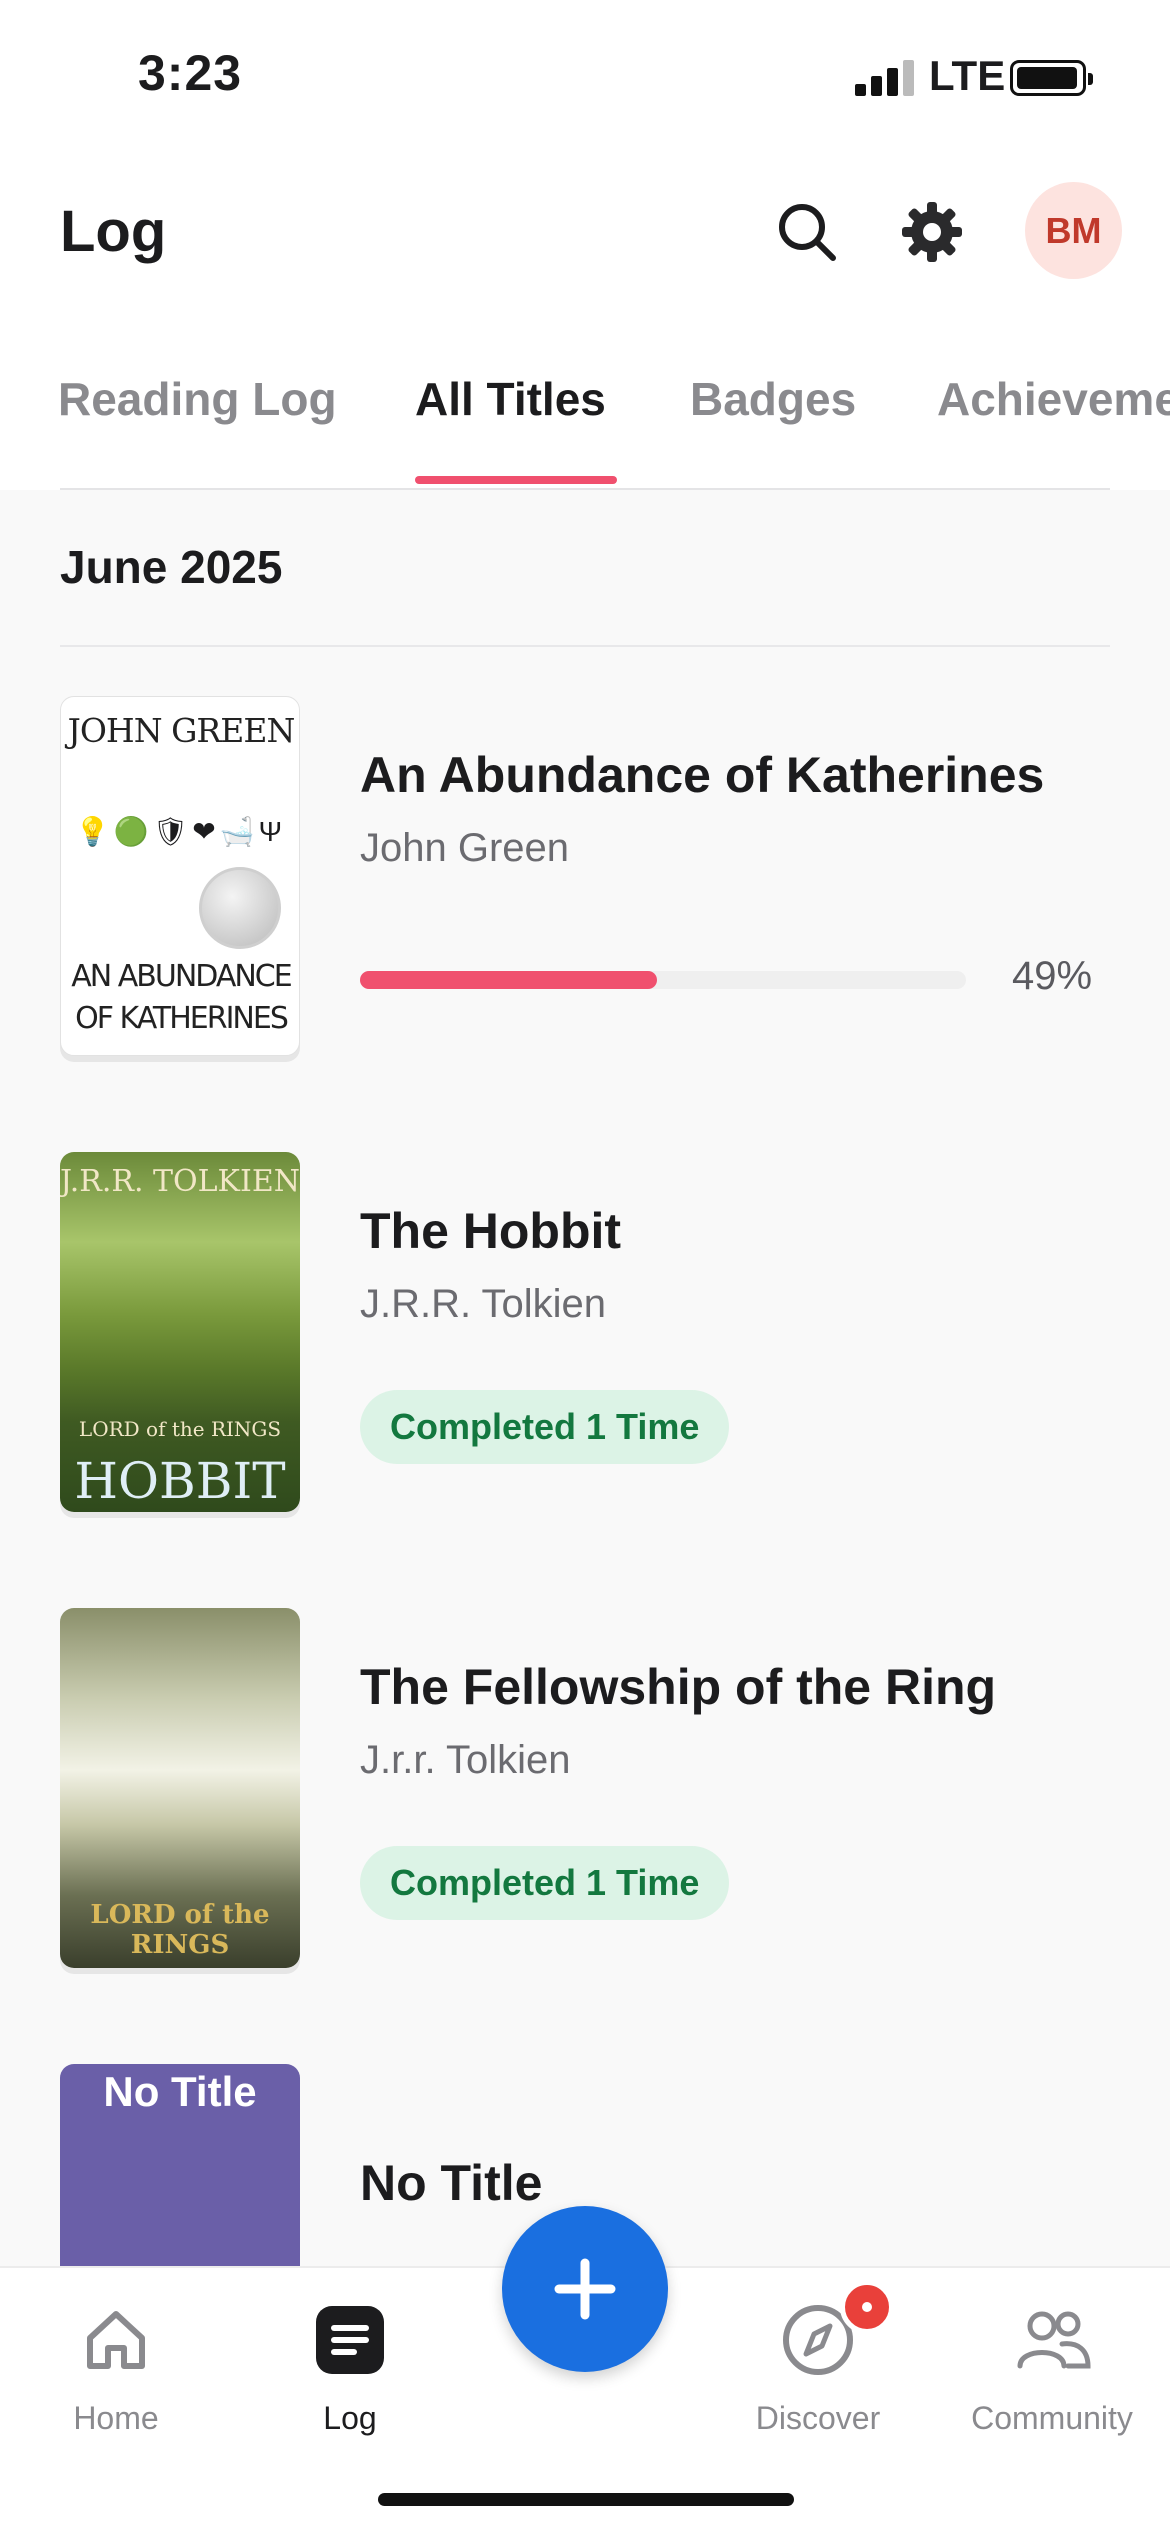 The width and height of the screenshot is (1170, 2532). I want to click on battery-icon, so click(1051, 78).